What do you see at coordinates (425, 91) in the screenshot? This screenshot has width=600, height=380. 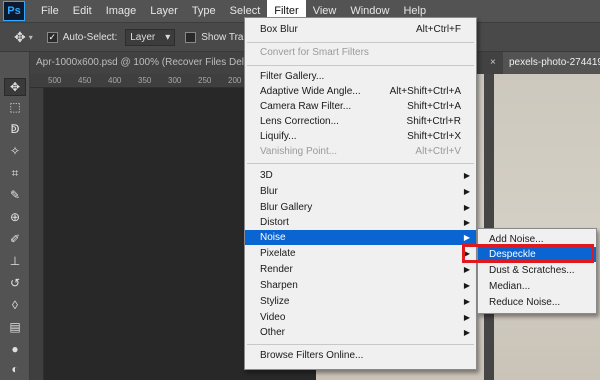 I see `shortcut-label: Alt+Shift+Ctrl+A` at bounding box center [425, 91].